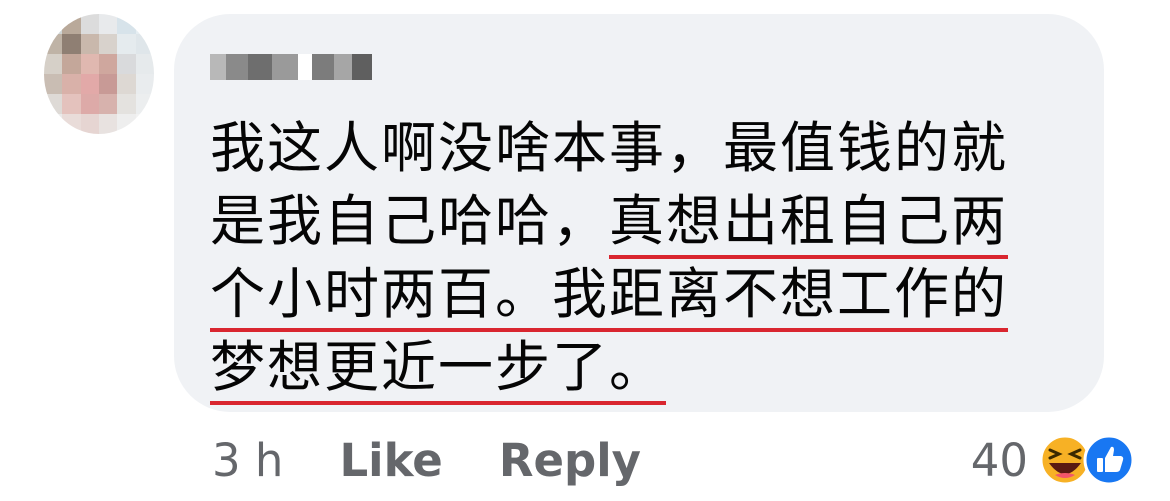  I want to click on like-icon, so click(1109, 460).